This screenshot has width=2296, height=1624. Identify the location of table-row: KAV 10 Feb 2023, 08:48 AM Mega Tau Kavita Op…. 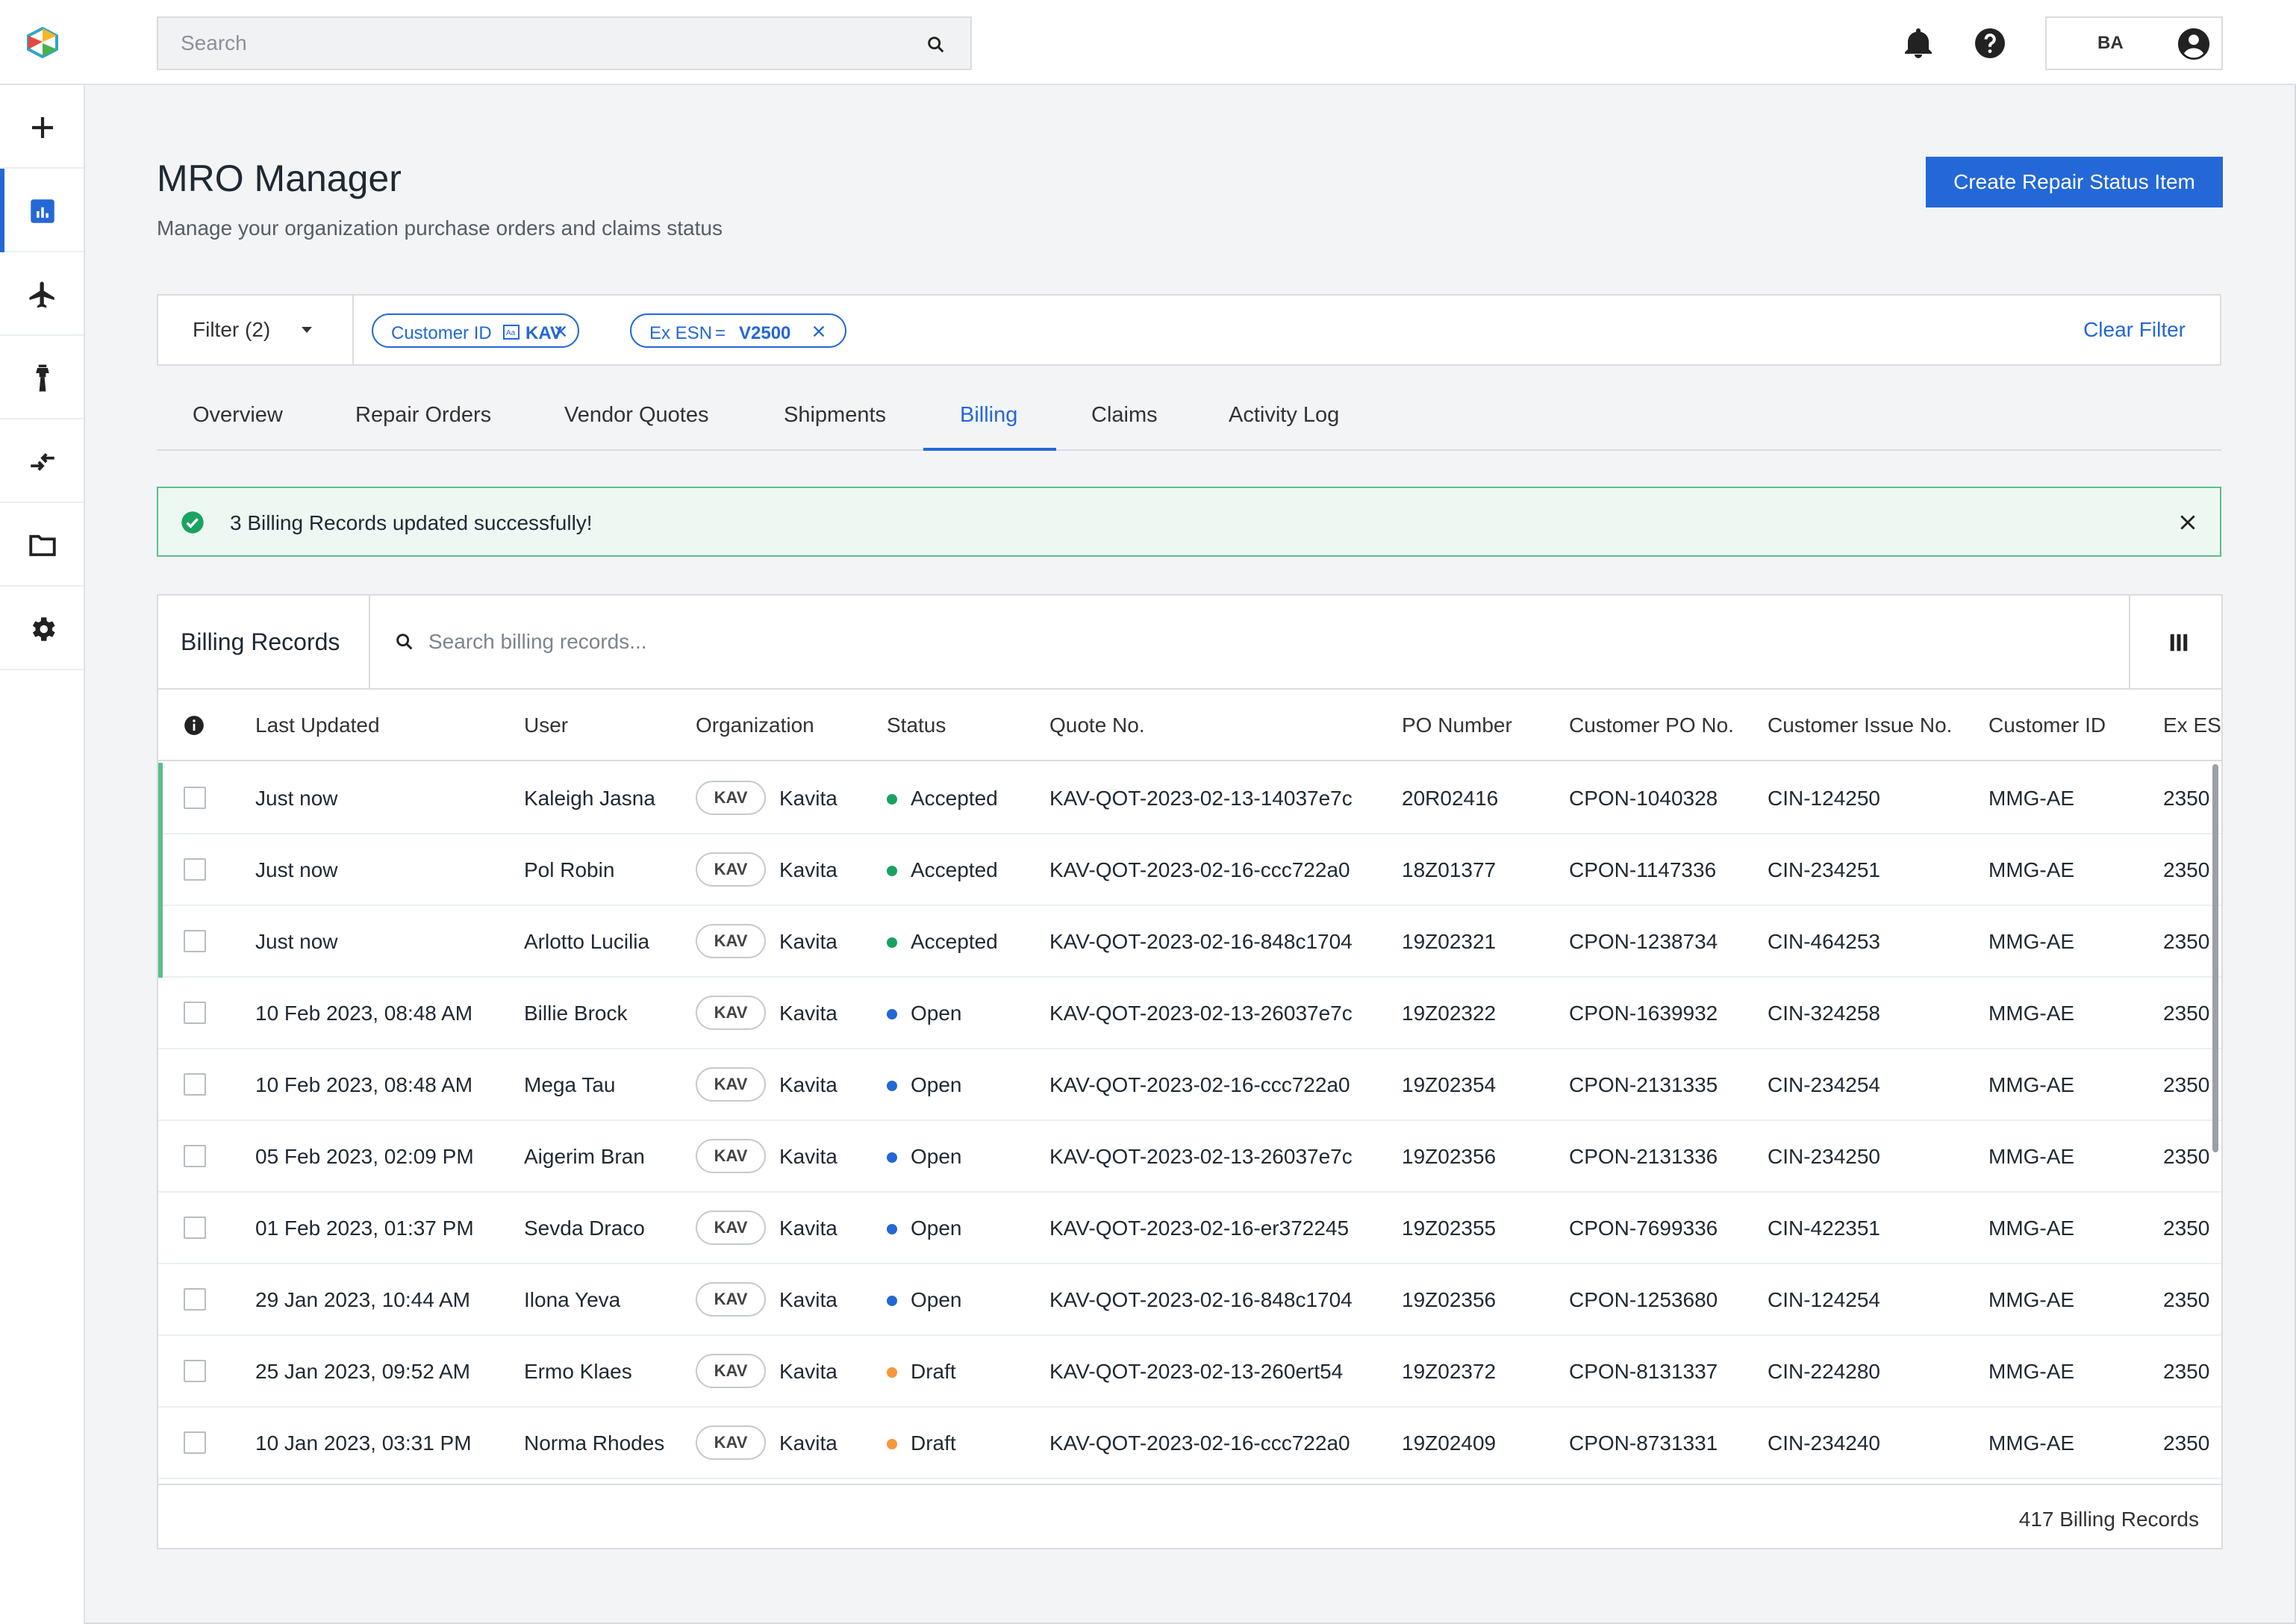
(1189, 1085).